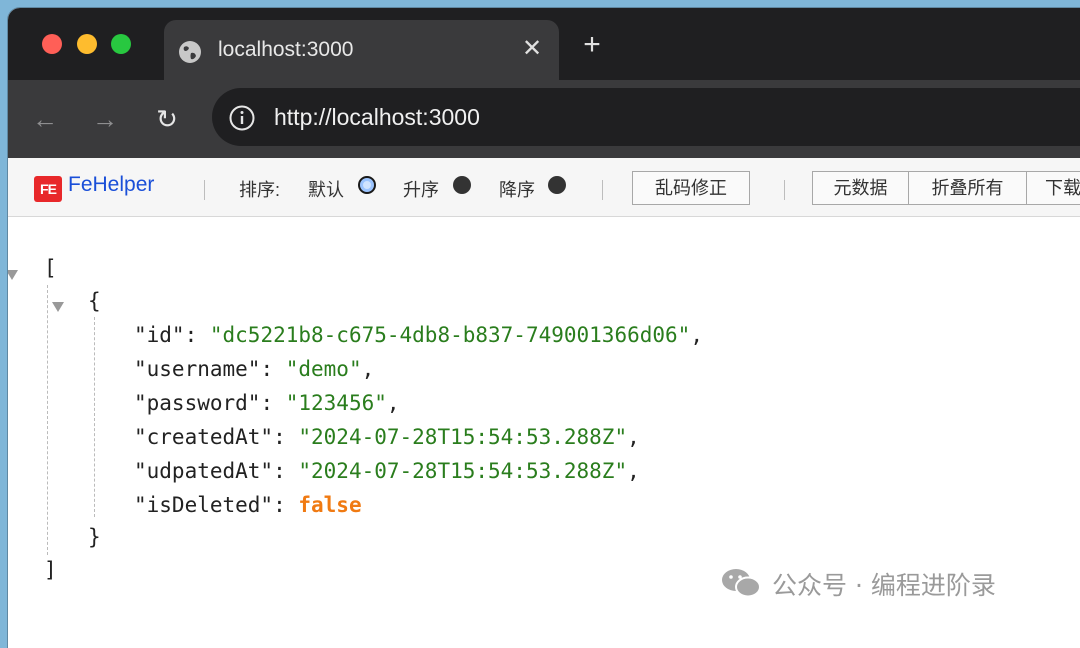  Describe the element at coordinates (367, 185) in the screenshot. I see `sort-default-radio` at that location.